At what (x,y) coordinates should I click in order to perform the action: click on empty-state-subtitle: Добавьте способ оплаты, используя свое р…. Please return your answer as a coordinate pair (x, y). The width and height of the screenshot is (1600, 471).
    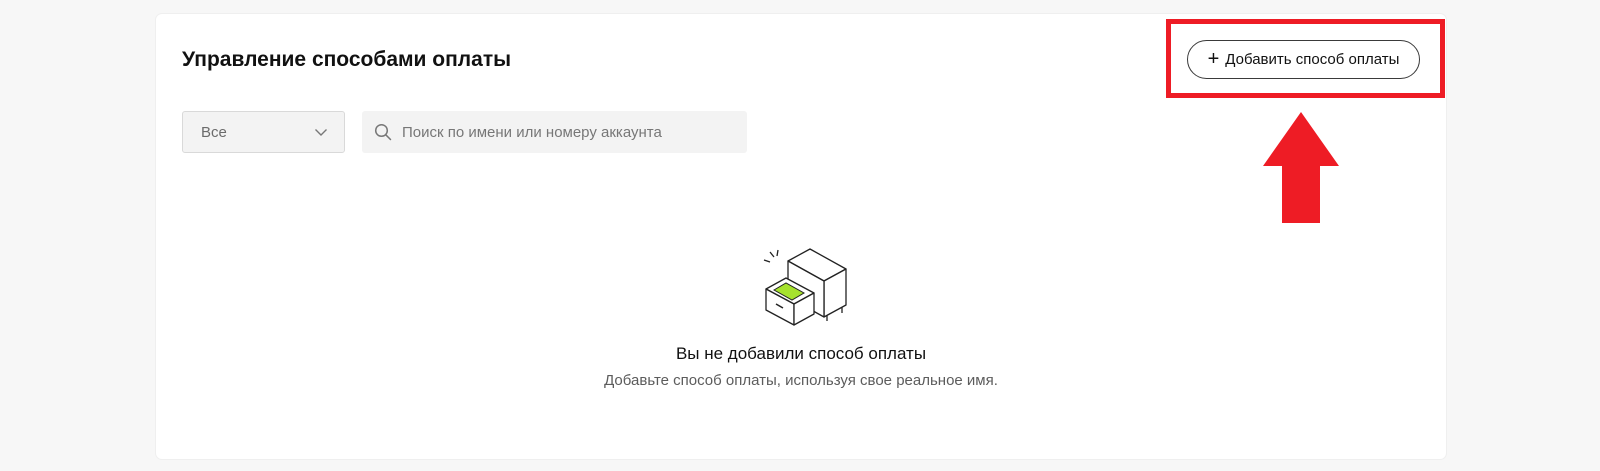
    Looking at the image, I should click on (801, 380).